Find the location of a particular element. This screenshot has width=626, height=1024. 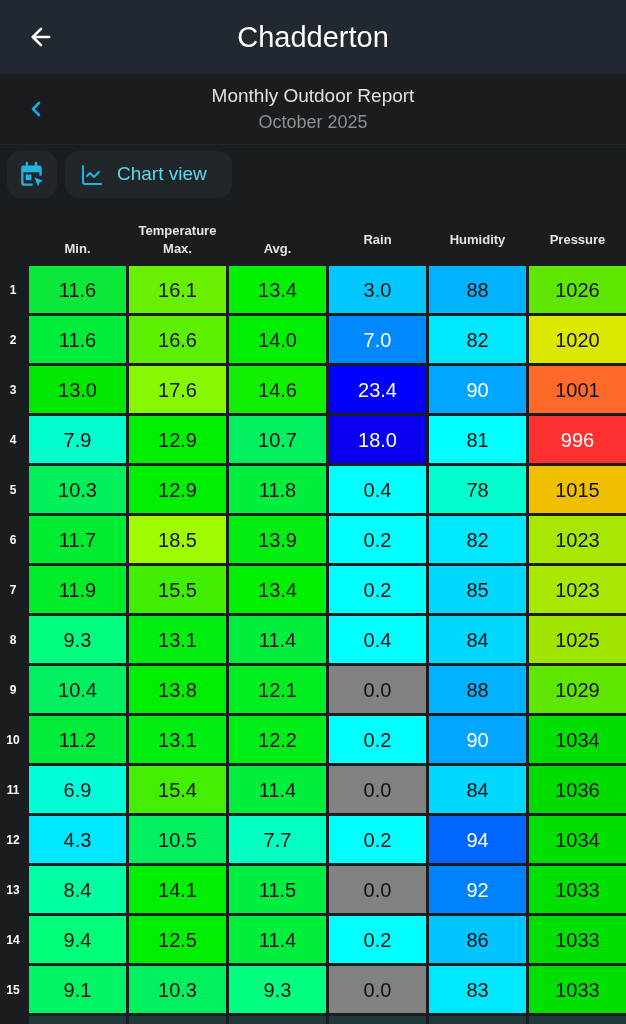

table-cell: 94 is located at coordinates (477, 839).